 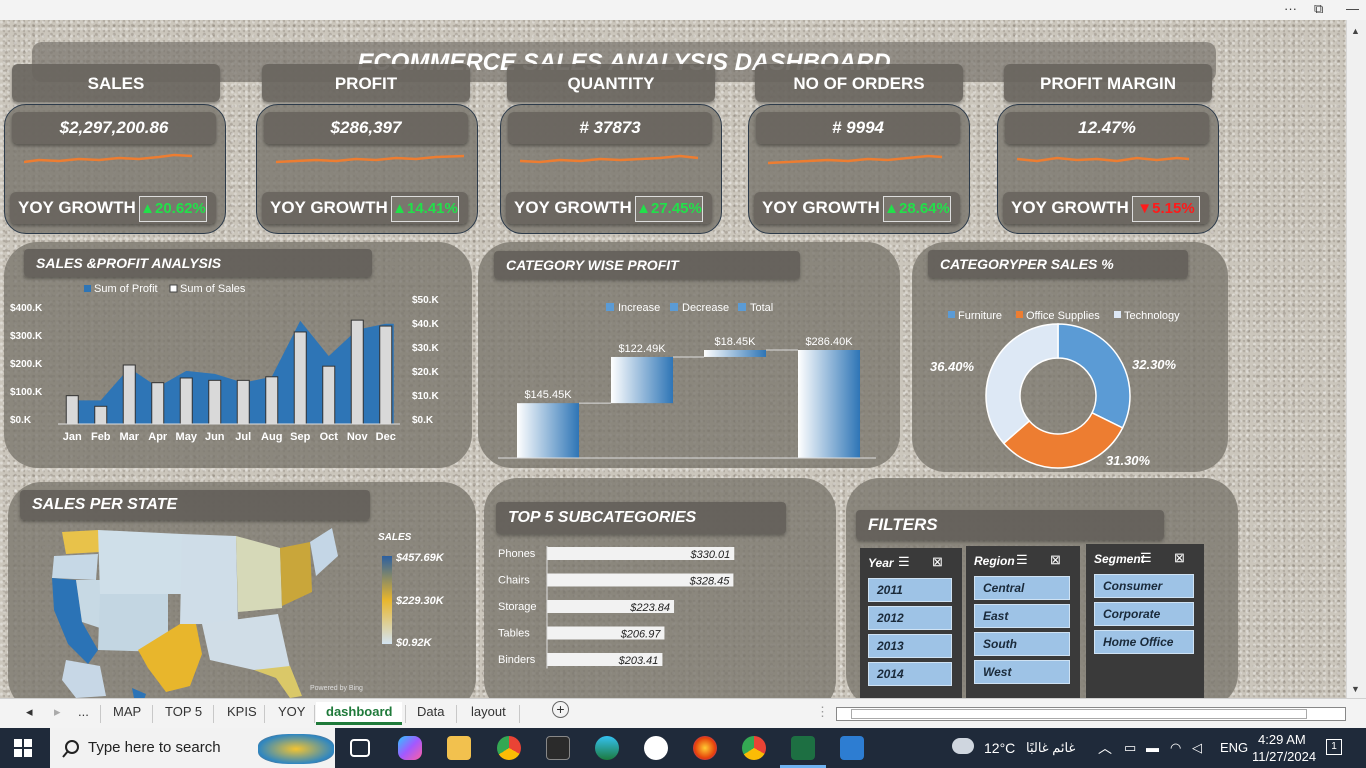 What do you see at coordinates (852, 748) in the screenshot?
I see `photos-icon` at bounding box center [852, 748].